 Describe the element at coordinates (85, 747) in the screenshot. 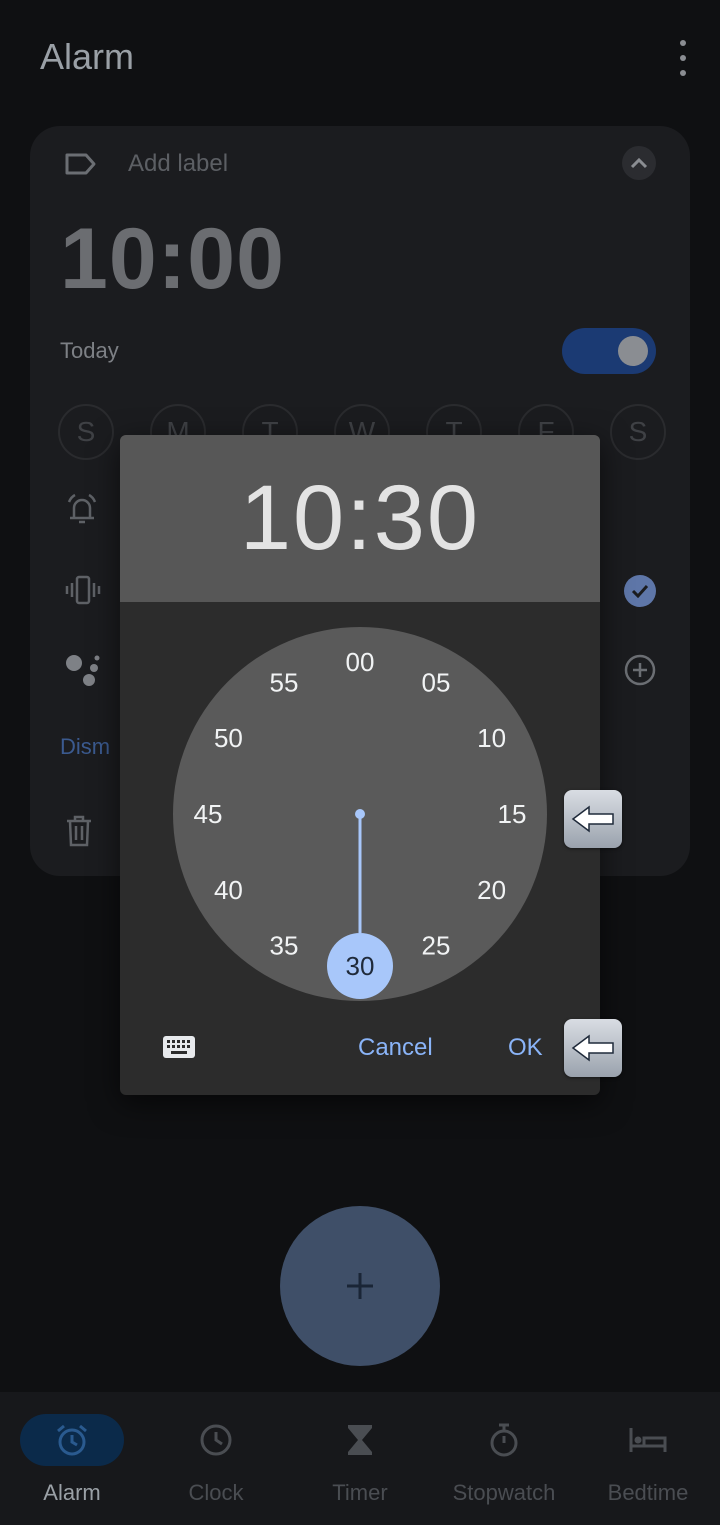

I see `dismiss-link: Dism` at that location.